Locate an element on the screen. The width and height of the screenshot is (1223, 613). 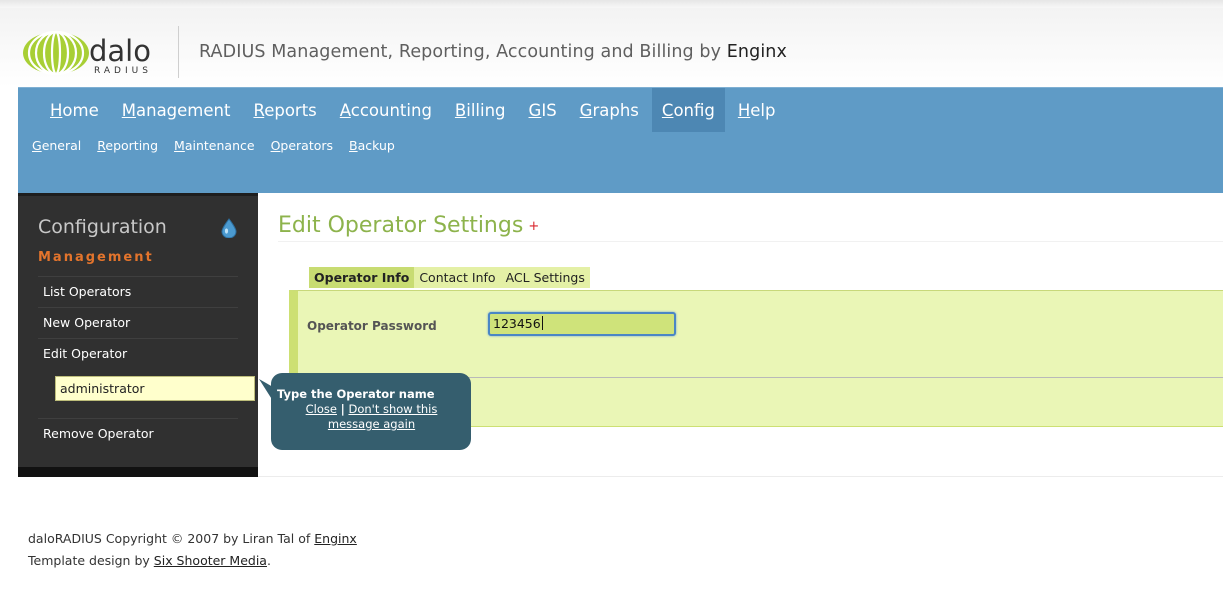
tooltip-title: Type the Operator name is located at coordinates (356, 394).